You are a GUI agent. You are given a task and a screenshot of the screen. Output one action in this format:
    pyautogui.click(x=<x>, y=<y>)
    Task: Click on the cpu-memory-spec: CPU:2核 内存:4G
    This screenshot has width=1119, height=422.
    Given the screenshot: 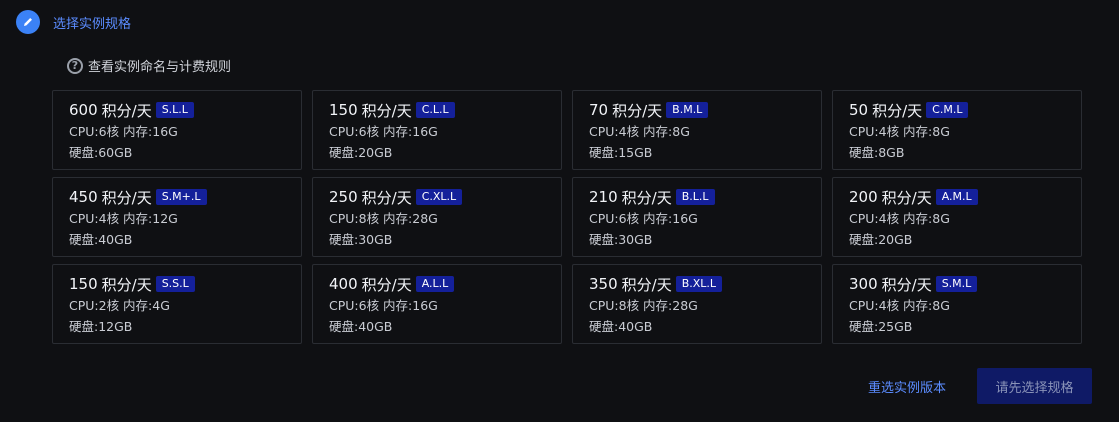 What is the action you would take?
    pyautogui.click(x=119, y=305)
    